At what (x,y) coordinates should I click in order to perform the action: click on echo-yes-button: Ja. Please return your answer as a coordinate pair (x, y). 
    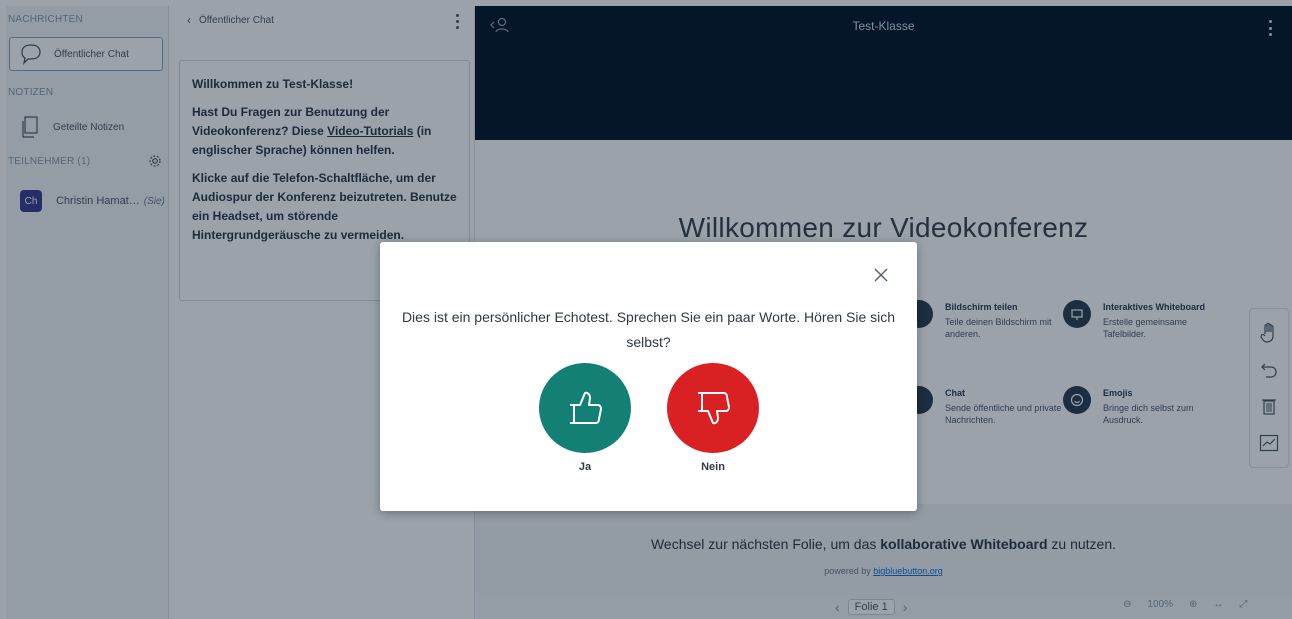
    Looking at the image, I should click on (585, 418).